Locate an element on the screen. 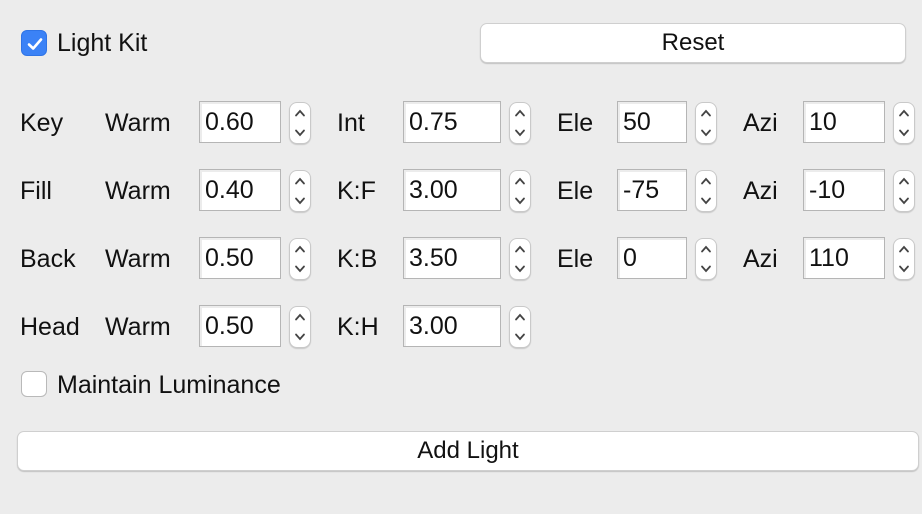 The image size is (922, 514). back-kb-stepper is located at coordinates (520, 259).